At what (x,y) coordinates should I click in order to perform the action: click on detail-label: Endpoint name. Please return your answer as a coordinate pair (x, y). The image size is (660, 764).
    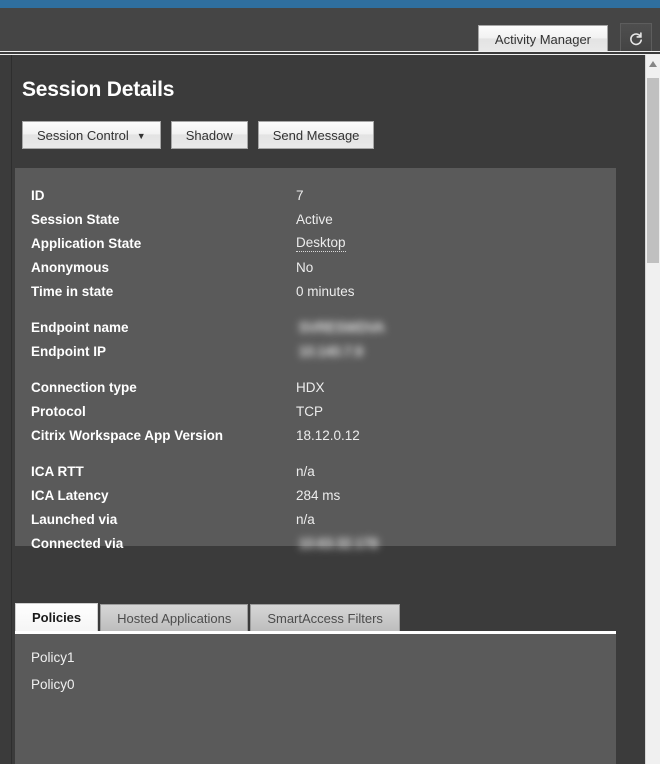
    Looking at the image, I should click on (80, 327).